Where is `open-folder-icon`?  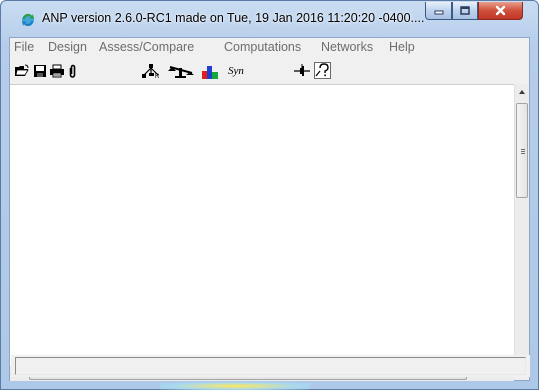
open-folder-icon is located at coordinates (22, 70).